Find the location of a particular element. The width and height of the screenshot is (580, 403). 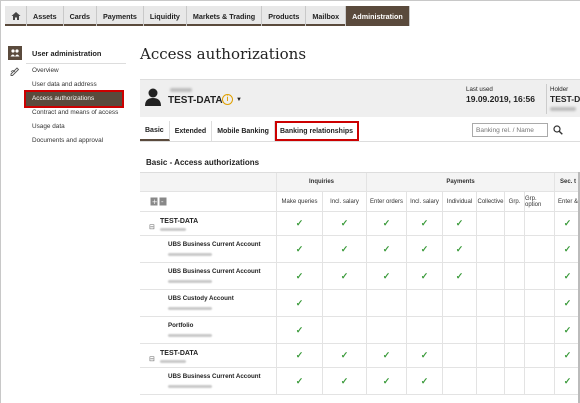

signature-icon is located at coordinates (15, 71).